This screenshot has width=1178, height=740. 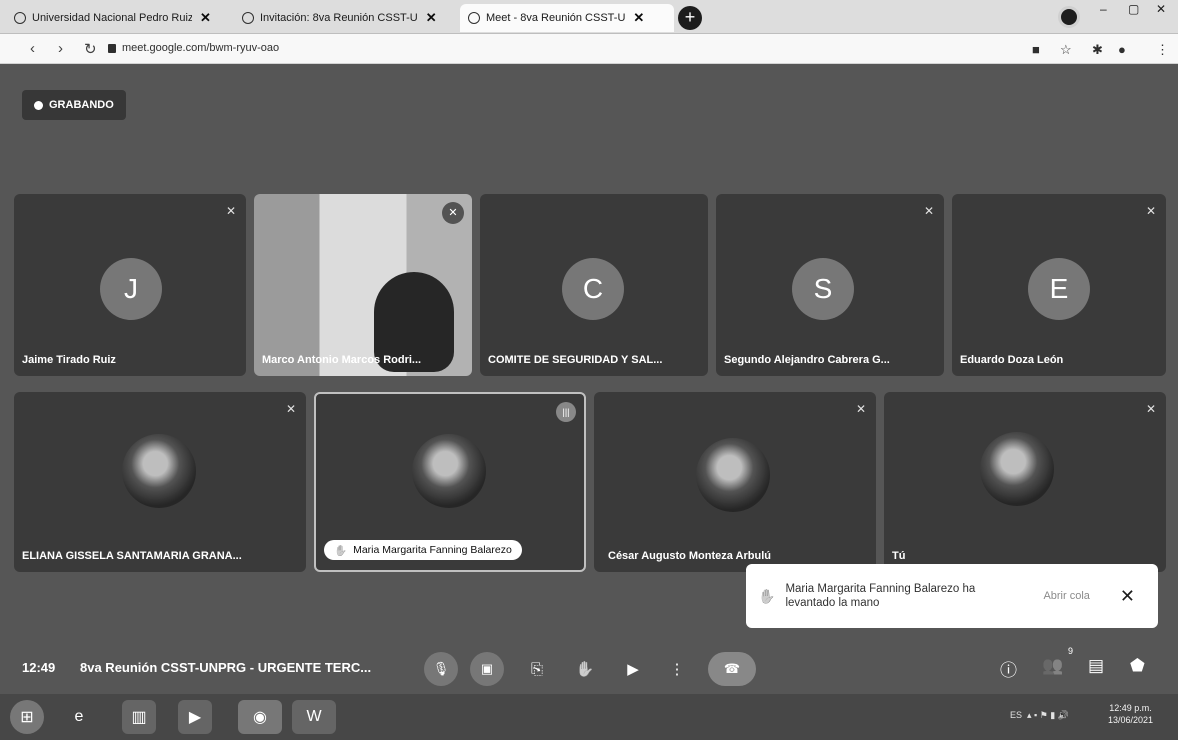 I want to click on folder-icon: ▥, so click(x=139, y=717).